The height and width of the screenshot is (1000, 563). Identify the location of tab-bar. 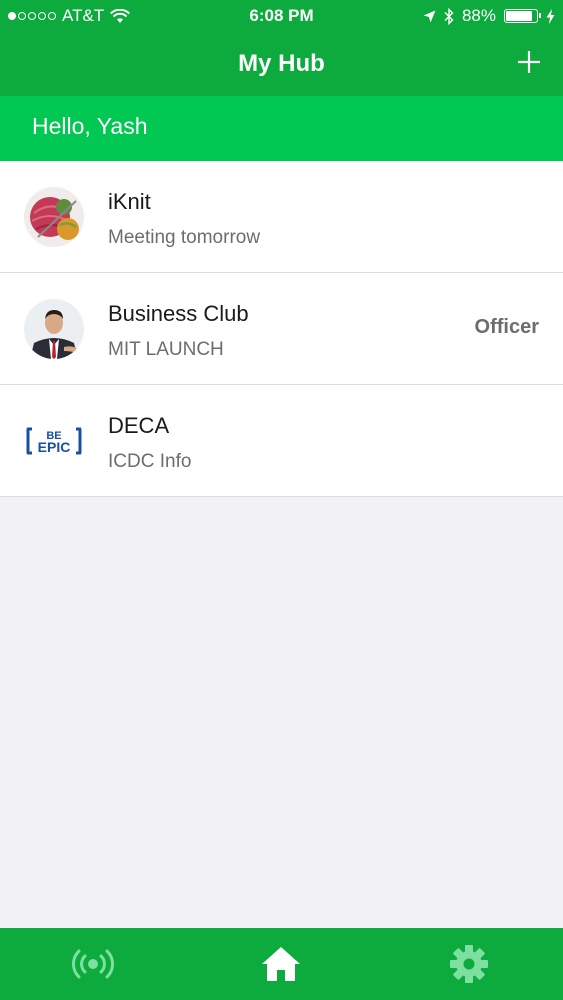
(281, 964).